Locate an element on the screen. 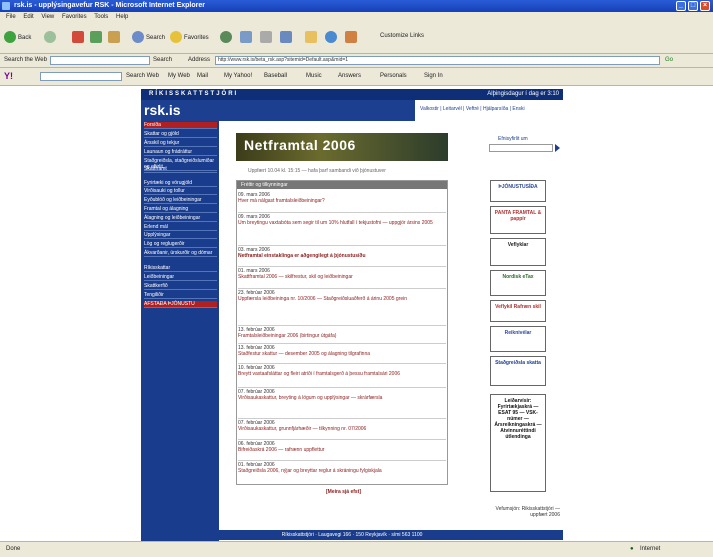 The width and height of the screenshot is (713, 557). go-button: Go is located at coordinates (669, 60).